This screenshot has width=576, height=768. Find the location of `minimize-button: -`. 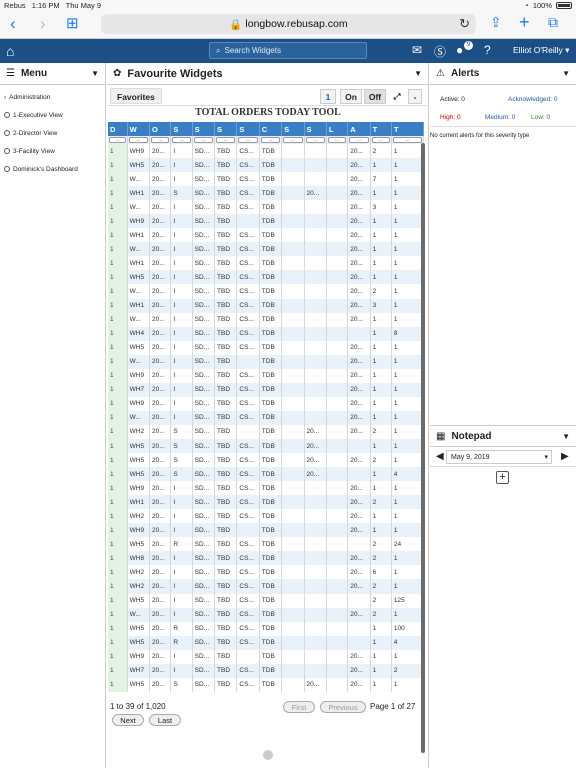

minimize-button: - is located at coordinates (415, 96).